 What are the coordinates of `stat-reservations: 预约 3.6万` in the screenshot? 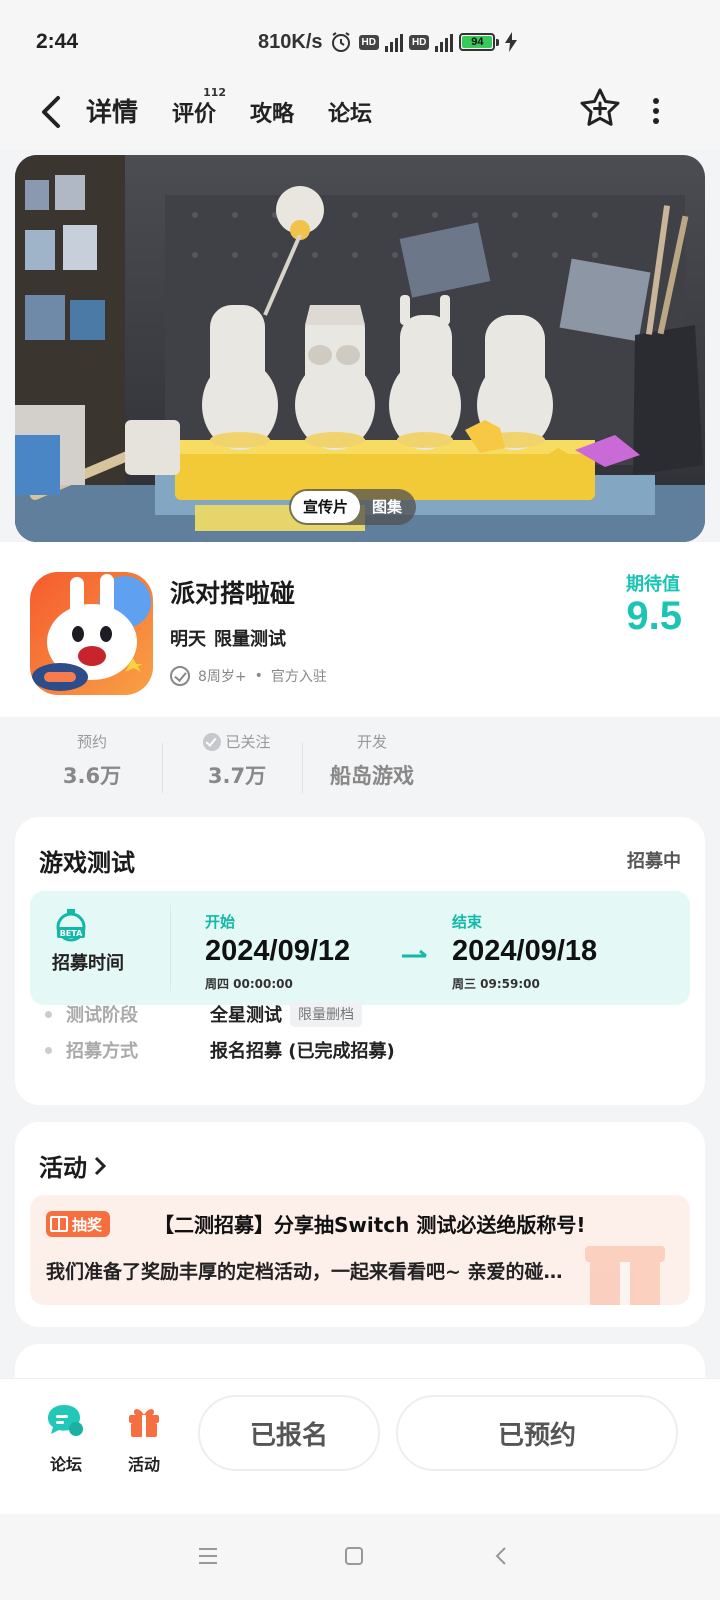 It's located at (92, 760).